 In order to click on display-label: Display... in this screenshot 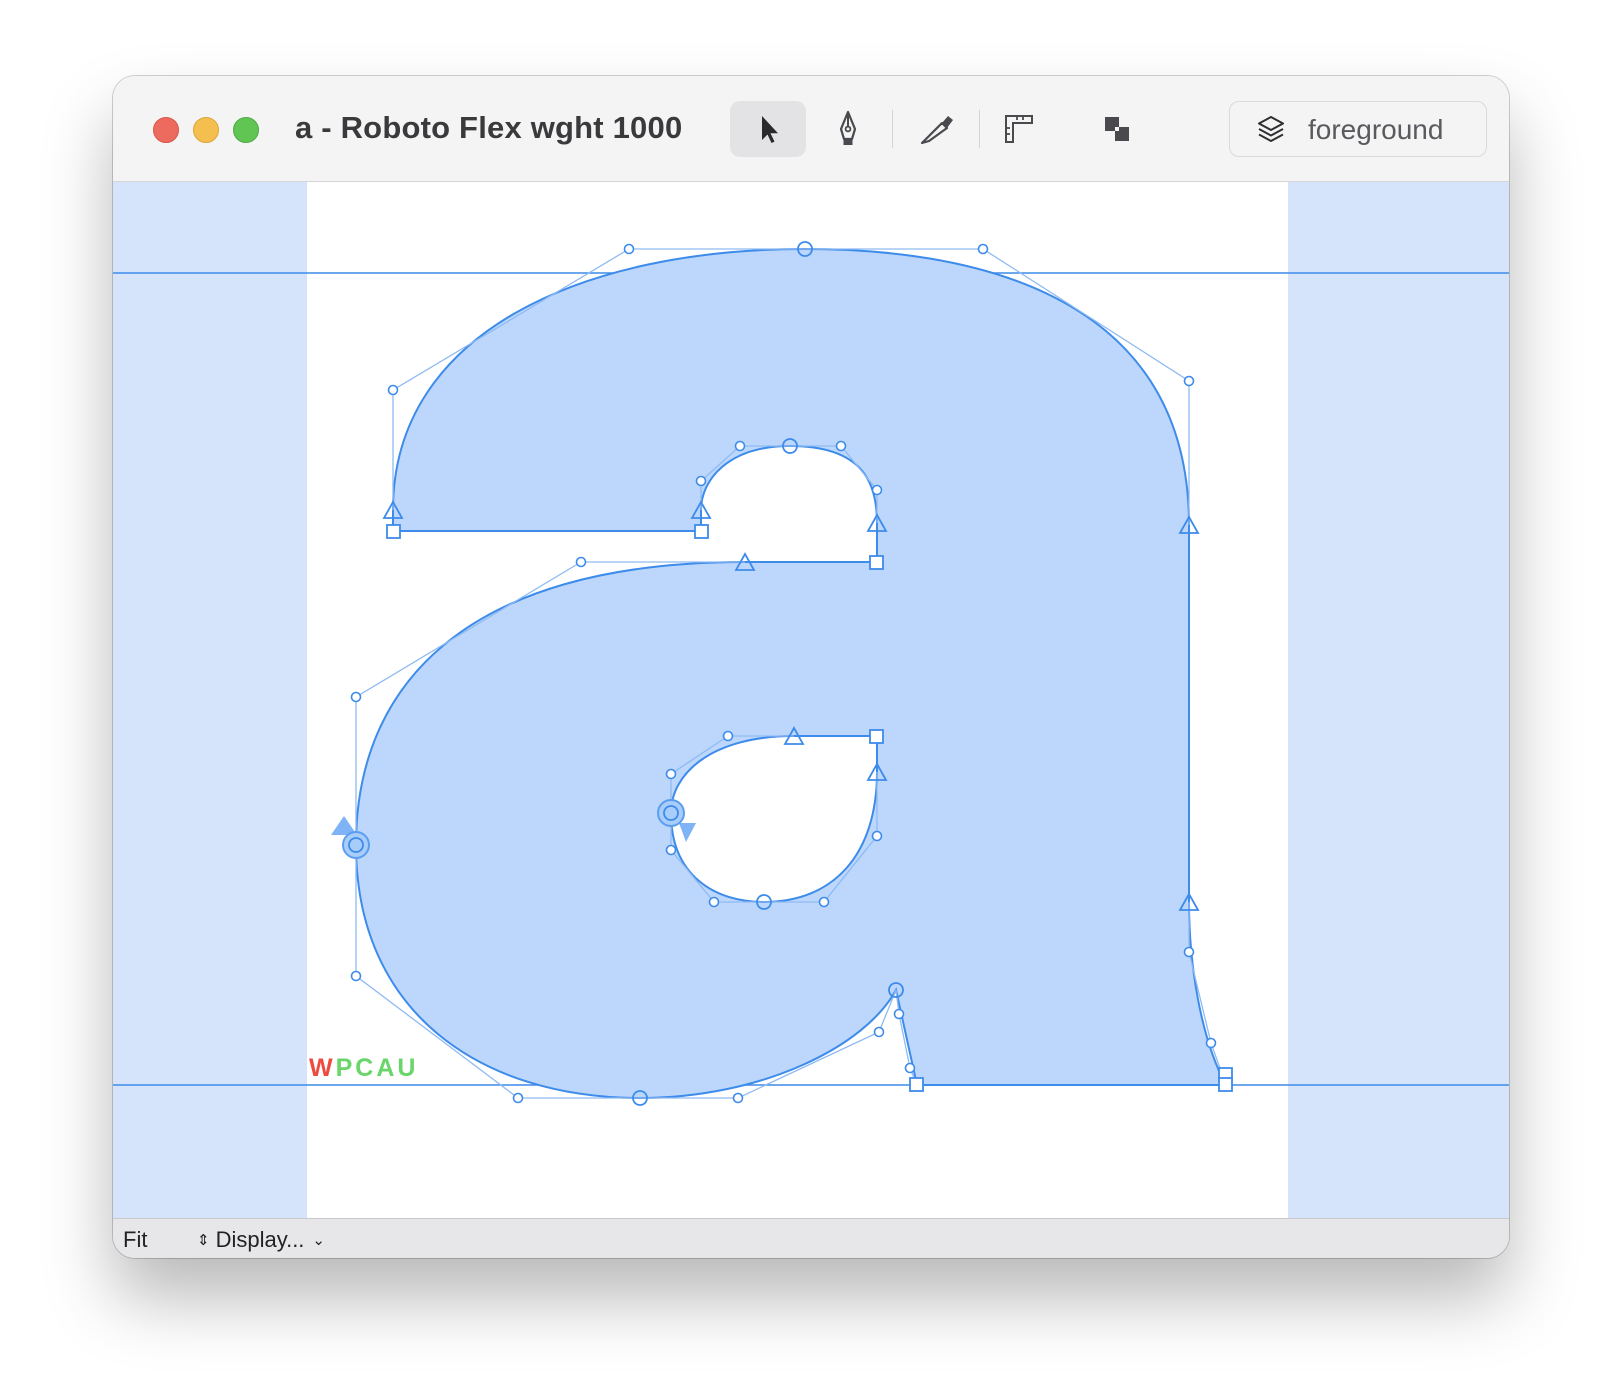, I will do `click(260, 1239)`.